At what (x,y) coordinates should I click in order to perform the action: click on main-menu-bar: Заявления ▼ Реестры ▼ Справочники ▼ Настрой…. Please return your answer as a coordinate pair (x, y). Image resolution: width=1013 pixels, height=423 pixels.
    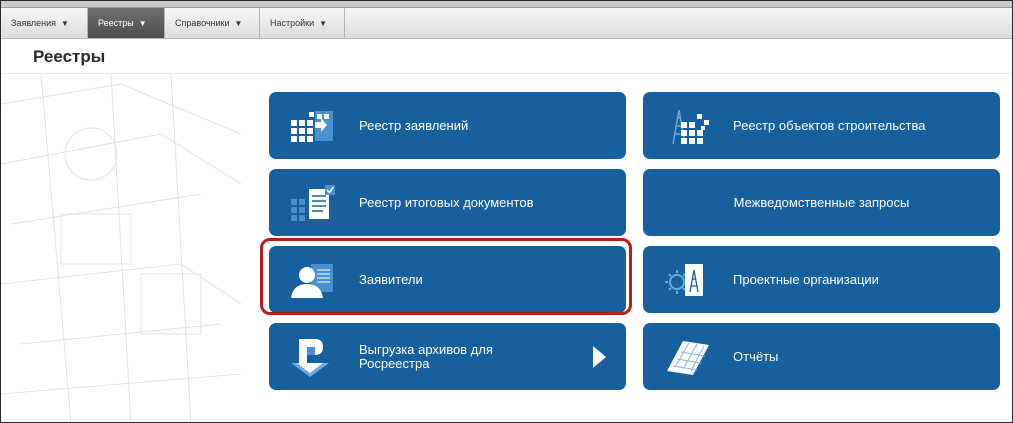
    Looking at the image, I should click on (506, 23).